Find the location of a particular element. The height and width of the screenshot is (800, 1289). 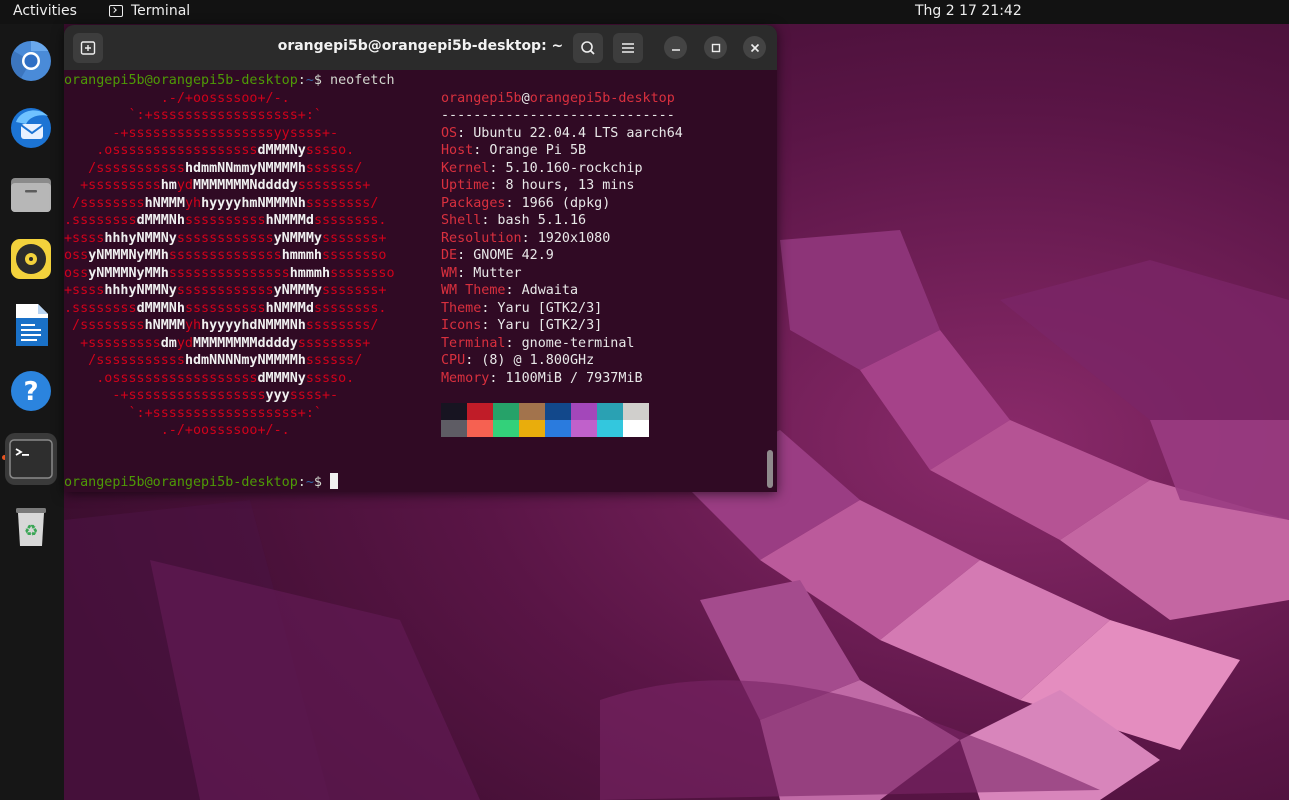

info-key: DE is located at coordinates (449, 255).